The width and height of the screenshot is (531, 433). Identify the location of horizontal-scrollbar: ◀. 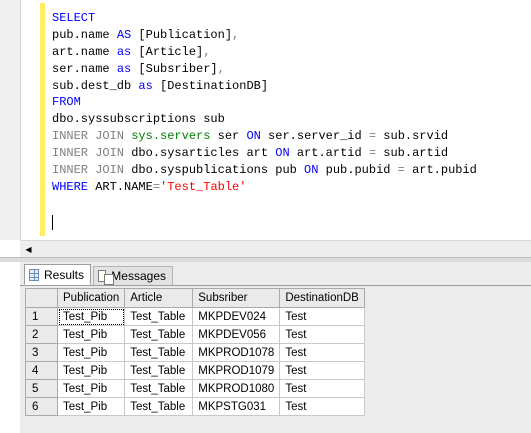
(275, 248).